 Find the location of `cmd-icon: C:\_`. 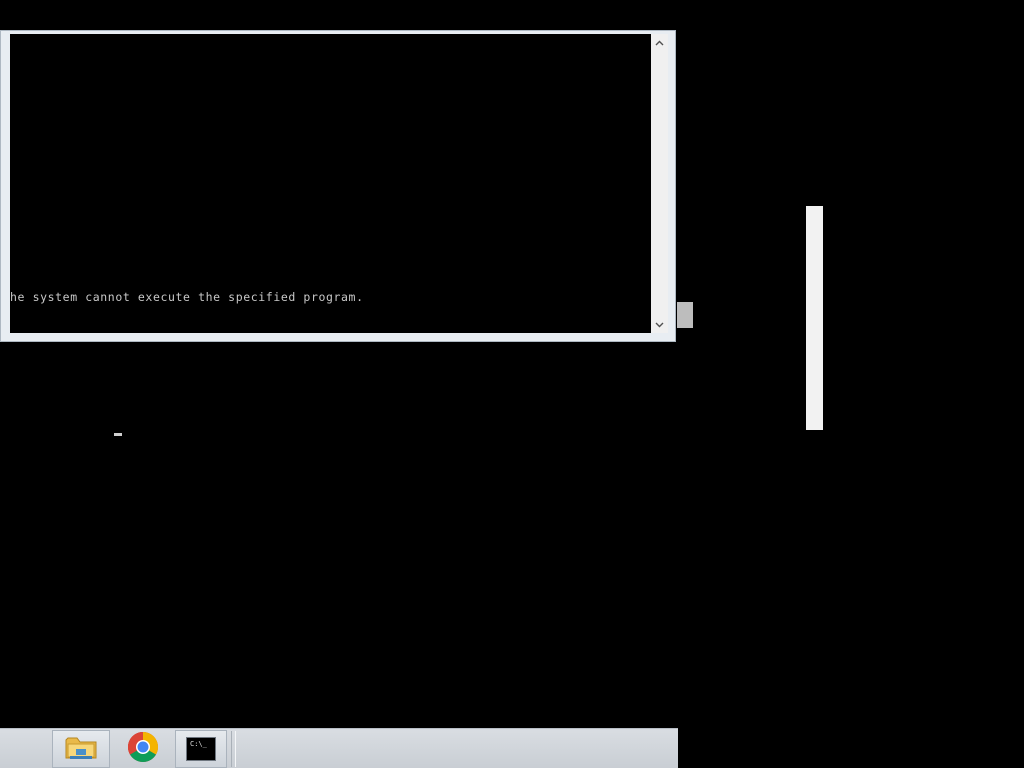

cmd-icon: C:\_ is located at coordinates (201, 749).